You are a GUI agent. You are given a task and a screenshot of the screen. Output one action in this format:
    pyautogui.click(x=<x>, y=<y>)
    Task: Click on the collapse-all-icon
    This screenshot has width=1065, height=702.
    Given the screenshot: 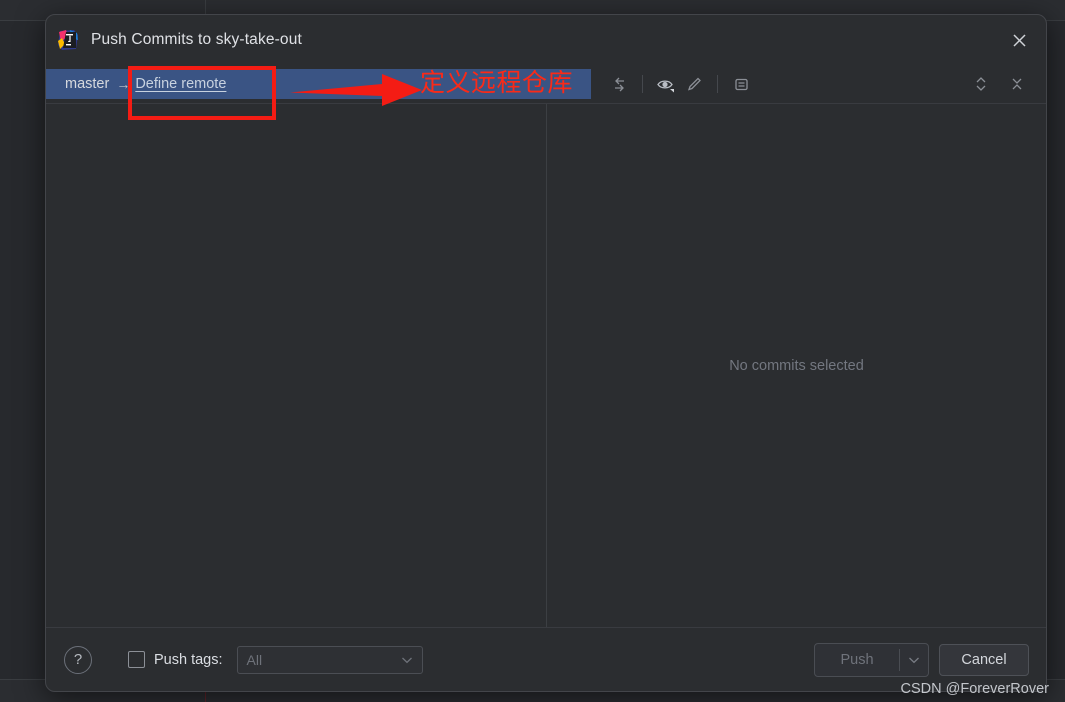 What is the action you would take?
    pyautogui.click(x=1017, y=84)
    